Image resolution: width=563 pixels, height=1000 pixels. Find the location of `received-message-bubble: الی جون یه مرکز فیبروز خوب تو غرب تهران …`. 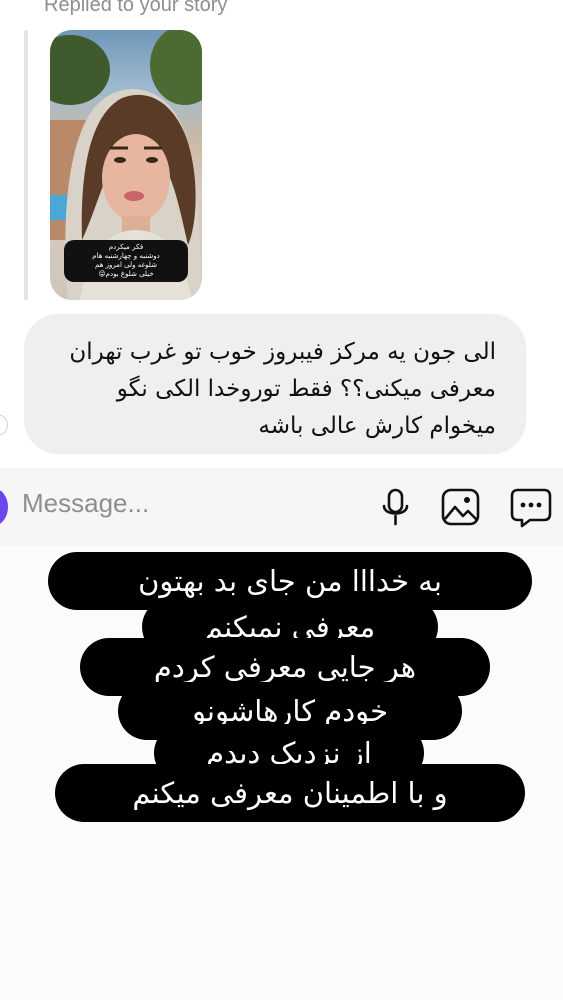

received-message-bubble: الی جون یه مرکز فیبروز خوب تو غرب تهران … is located at coordinates (275, 384).